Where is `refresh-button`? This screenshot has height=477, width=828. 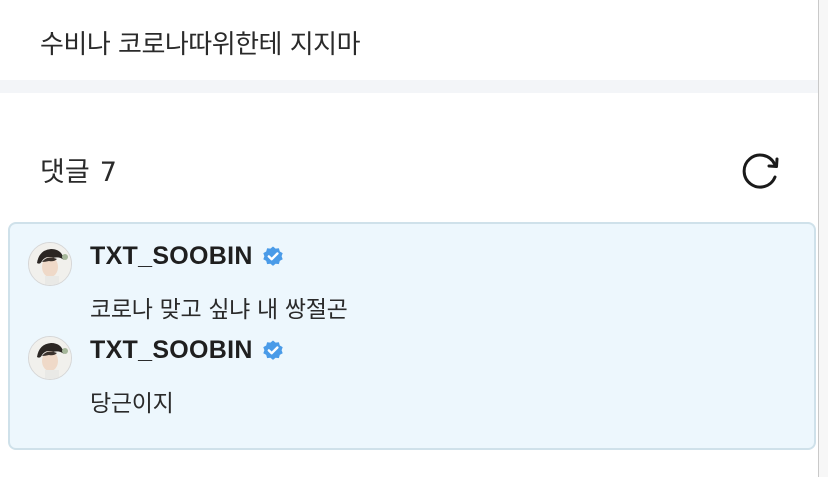 refresh-button is located at coordinates (760, 171).